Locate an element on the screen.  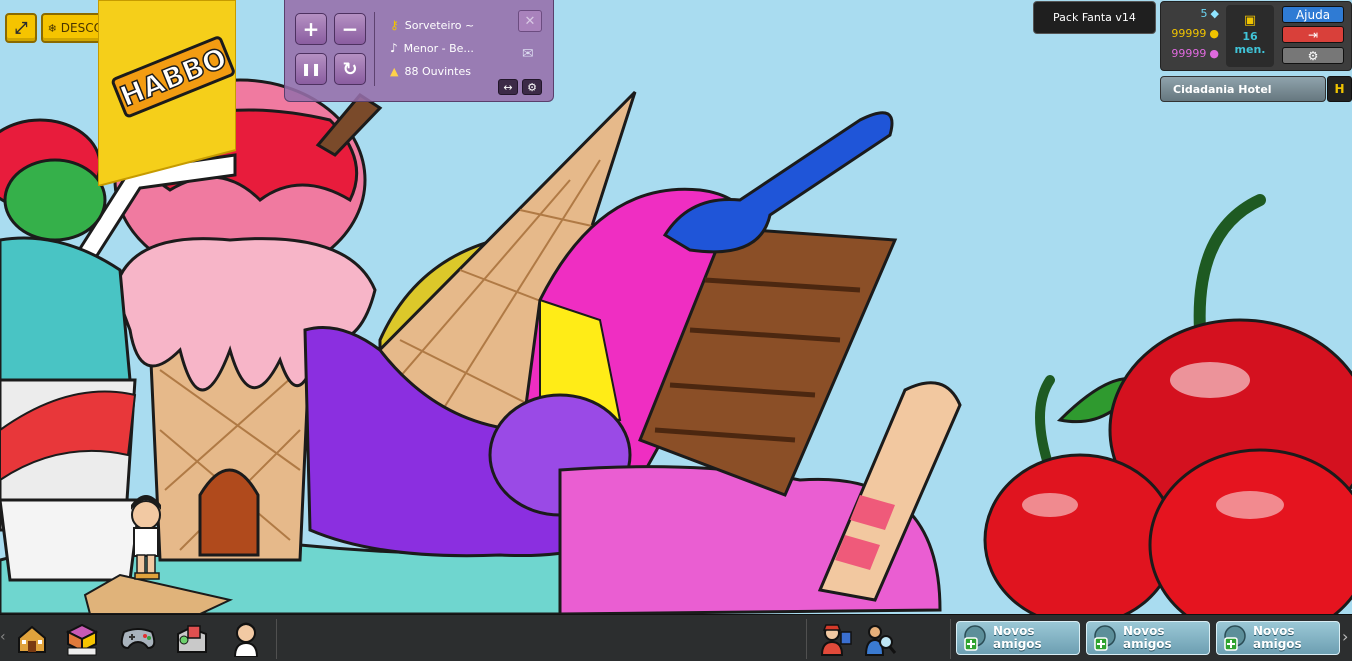
radio-divider is located at coordinates (374, 49).